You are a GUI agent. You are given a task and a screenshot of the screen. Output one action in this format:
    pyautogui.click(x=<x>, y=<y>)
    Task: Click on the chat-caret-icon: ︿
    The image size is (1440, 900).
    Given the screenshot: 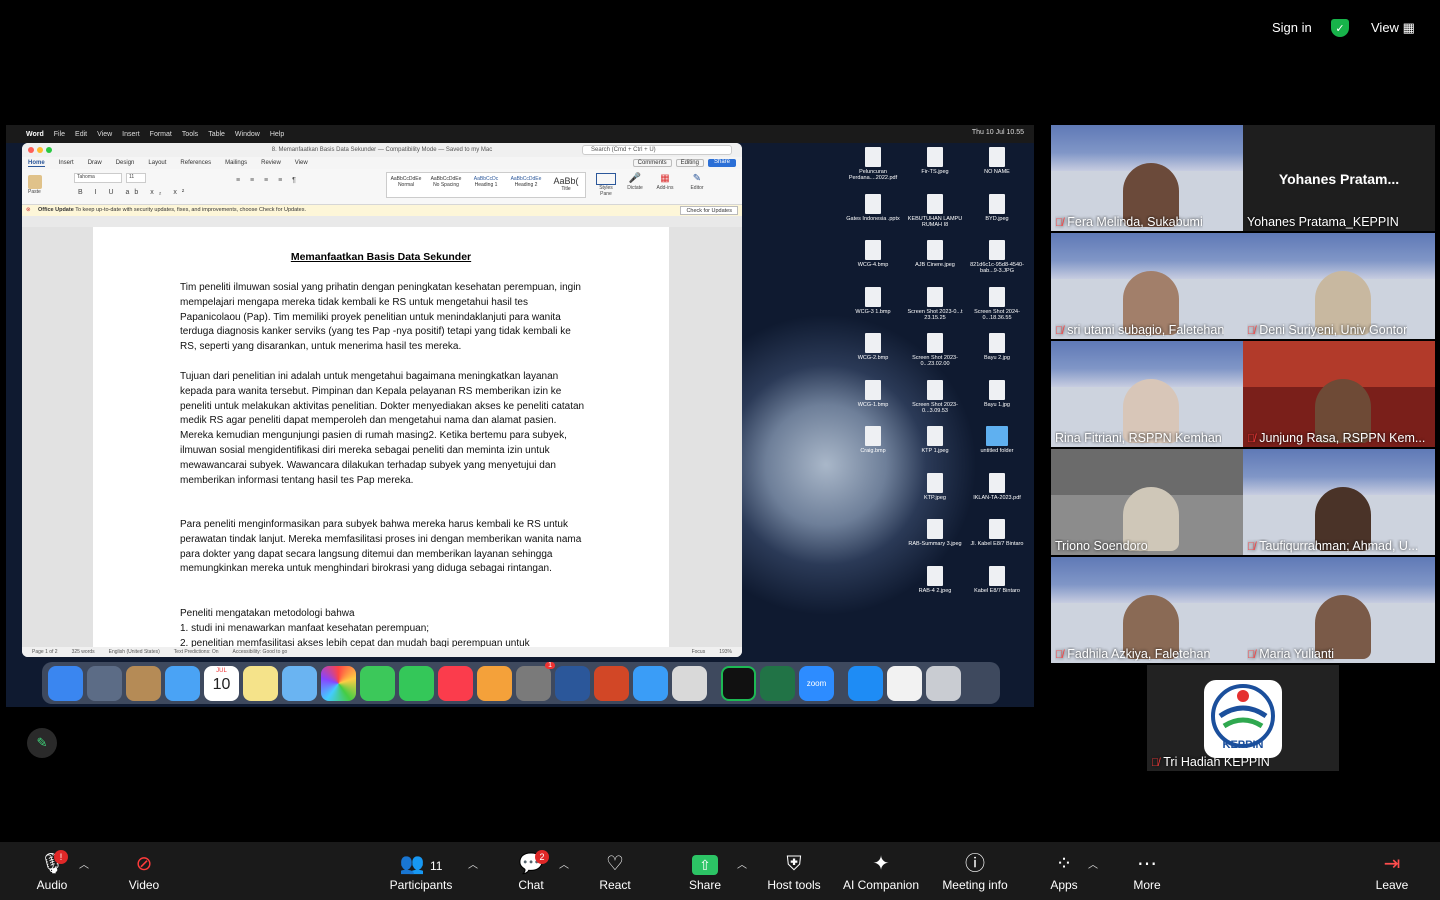 What is the action you would take?
    pyautogui.click(x=564, y=863)
    